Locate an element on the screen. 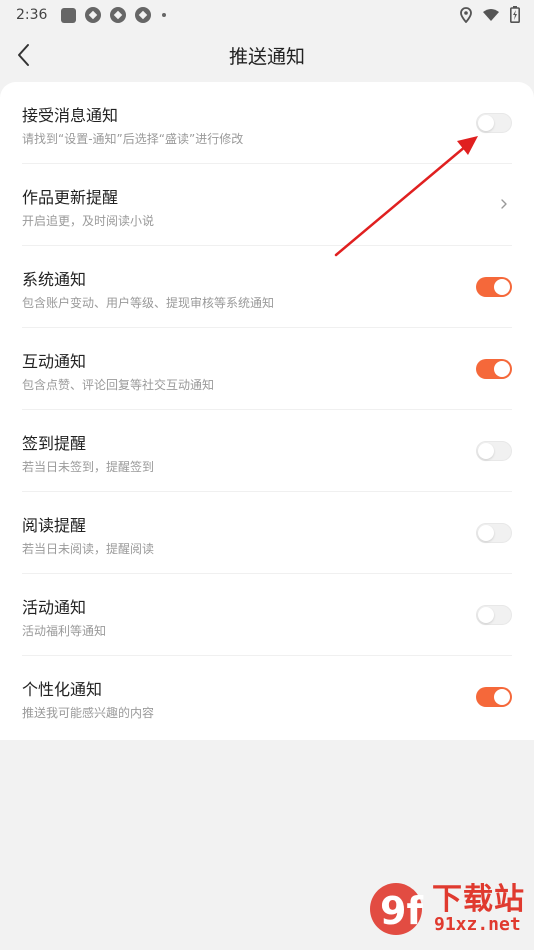 This screenshot has width=534, height=950. wifi-icon is located at coordinates (491, 14).